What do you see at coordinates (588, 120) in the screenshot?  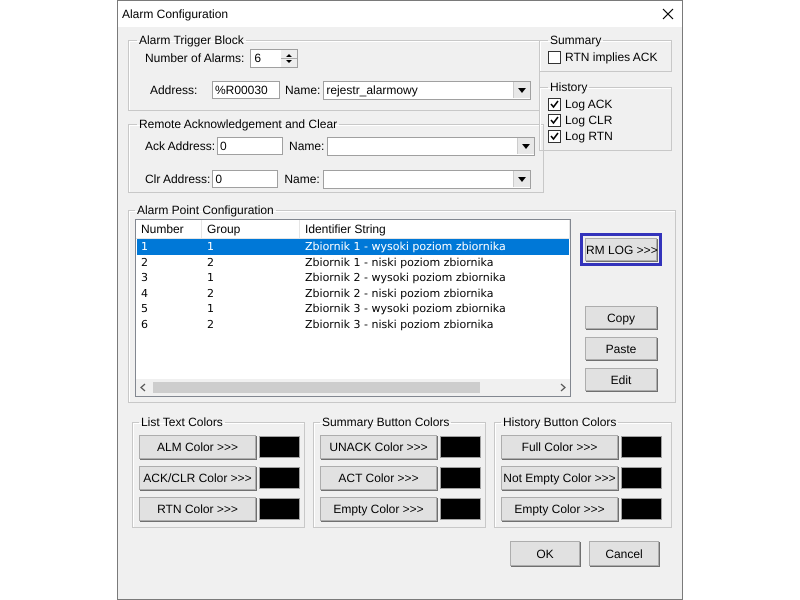 I see `checkbox-label: Log CLR` at bounding box center [588, 120].